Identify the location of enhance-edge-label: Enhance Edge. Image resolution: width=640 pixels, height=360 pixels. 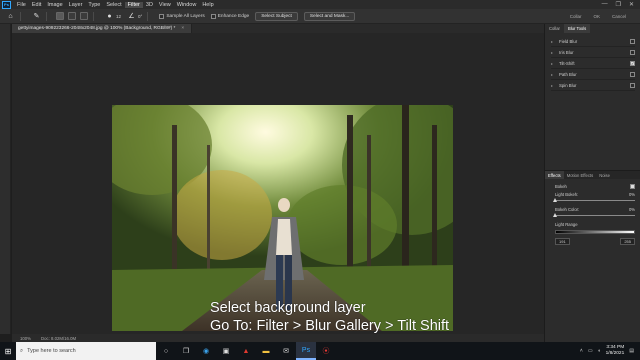
(233, 16).